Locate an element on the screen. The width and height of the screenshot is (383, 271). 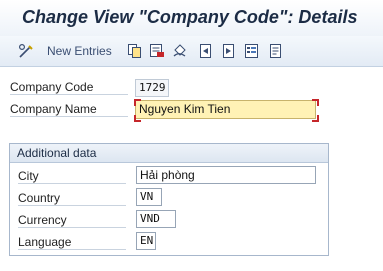
print-icon is located at coordinates (276, 51).